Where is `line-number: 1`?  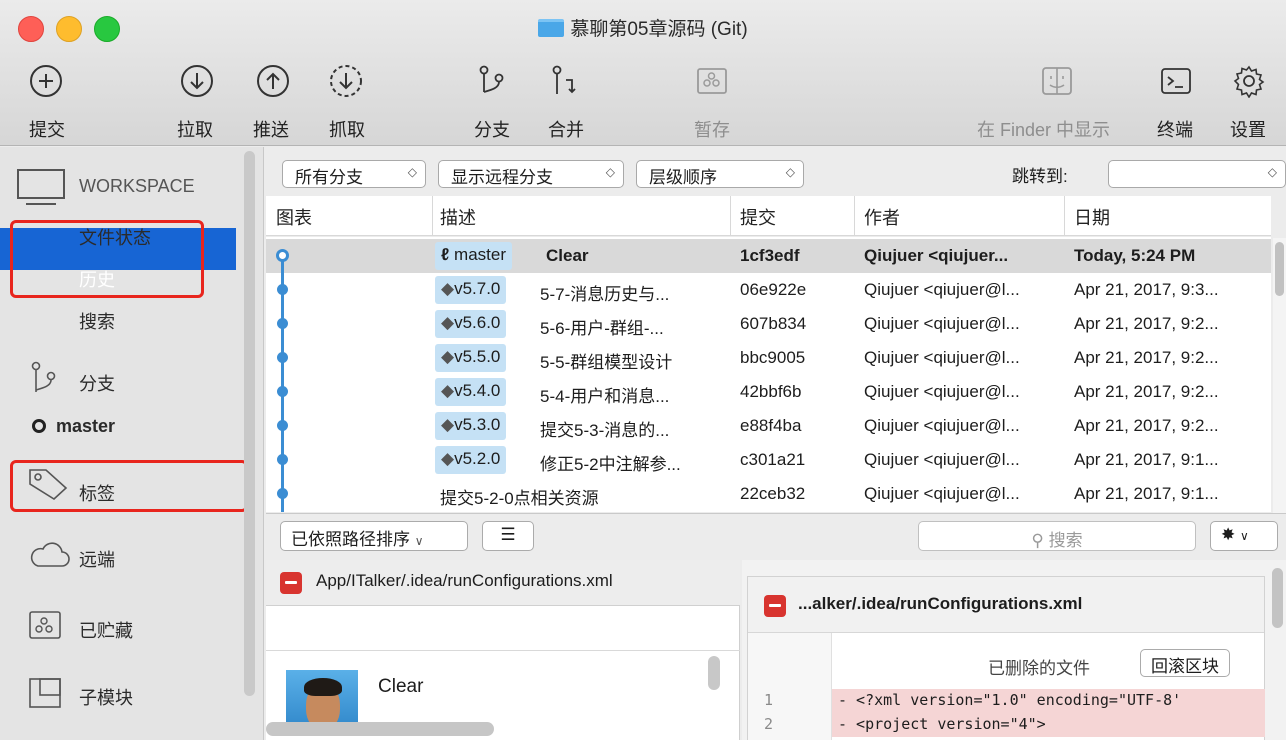 line-number: 1 is located at coordinates (769, 700).